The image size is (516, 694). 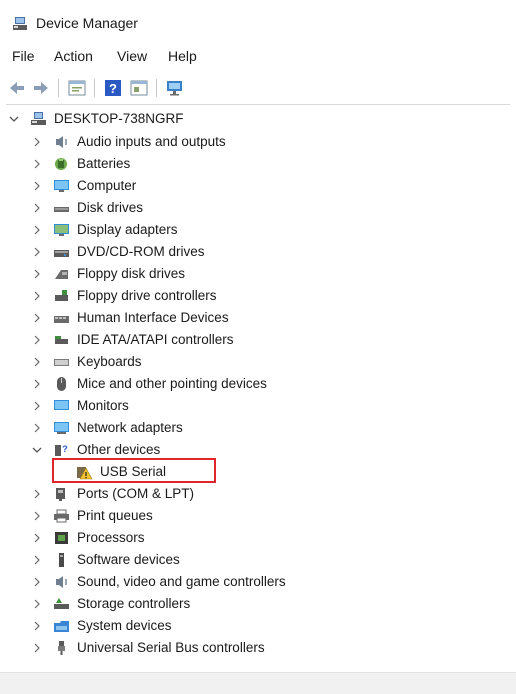 I want to click on tree-item-display-adapters: Display adapters, so click(x=258, y=230).